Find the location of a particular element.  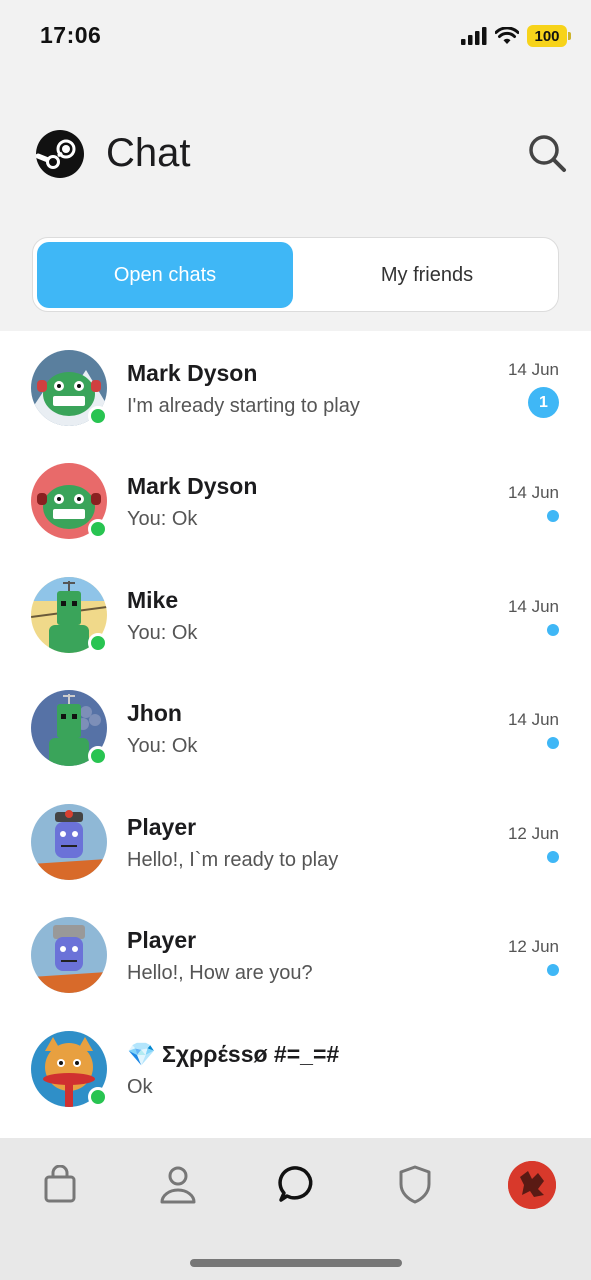

chat-name: Mike is located at coordinates (153, 600).